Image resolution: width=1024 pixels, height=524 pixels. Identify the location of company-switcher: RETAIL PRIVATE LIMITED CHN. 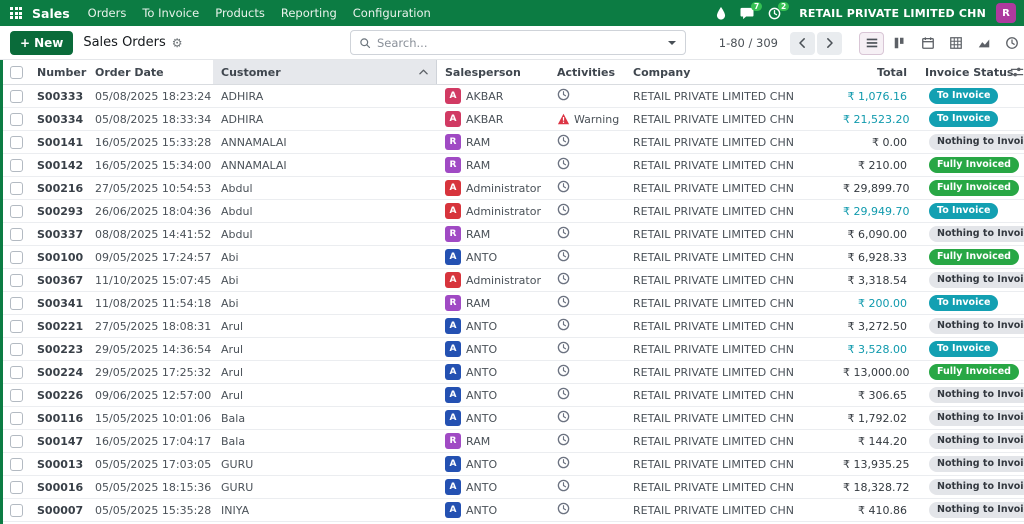
(892, 13).